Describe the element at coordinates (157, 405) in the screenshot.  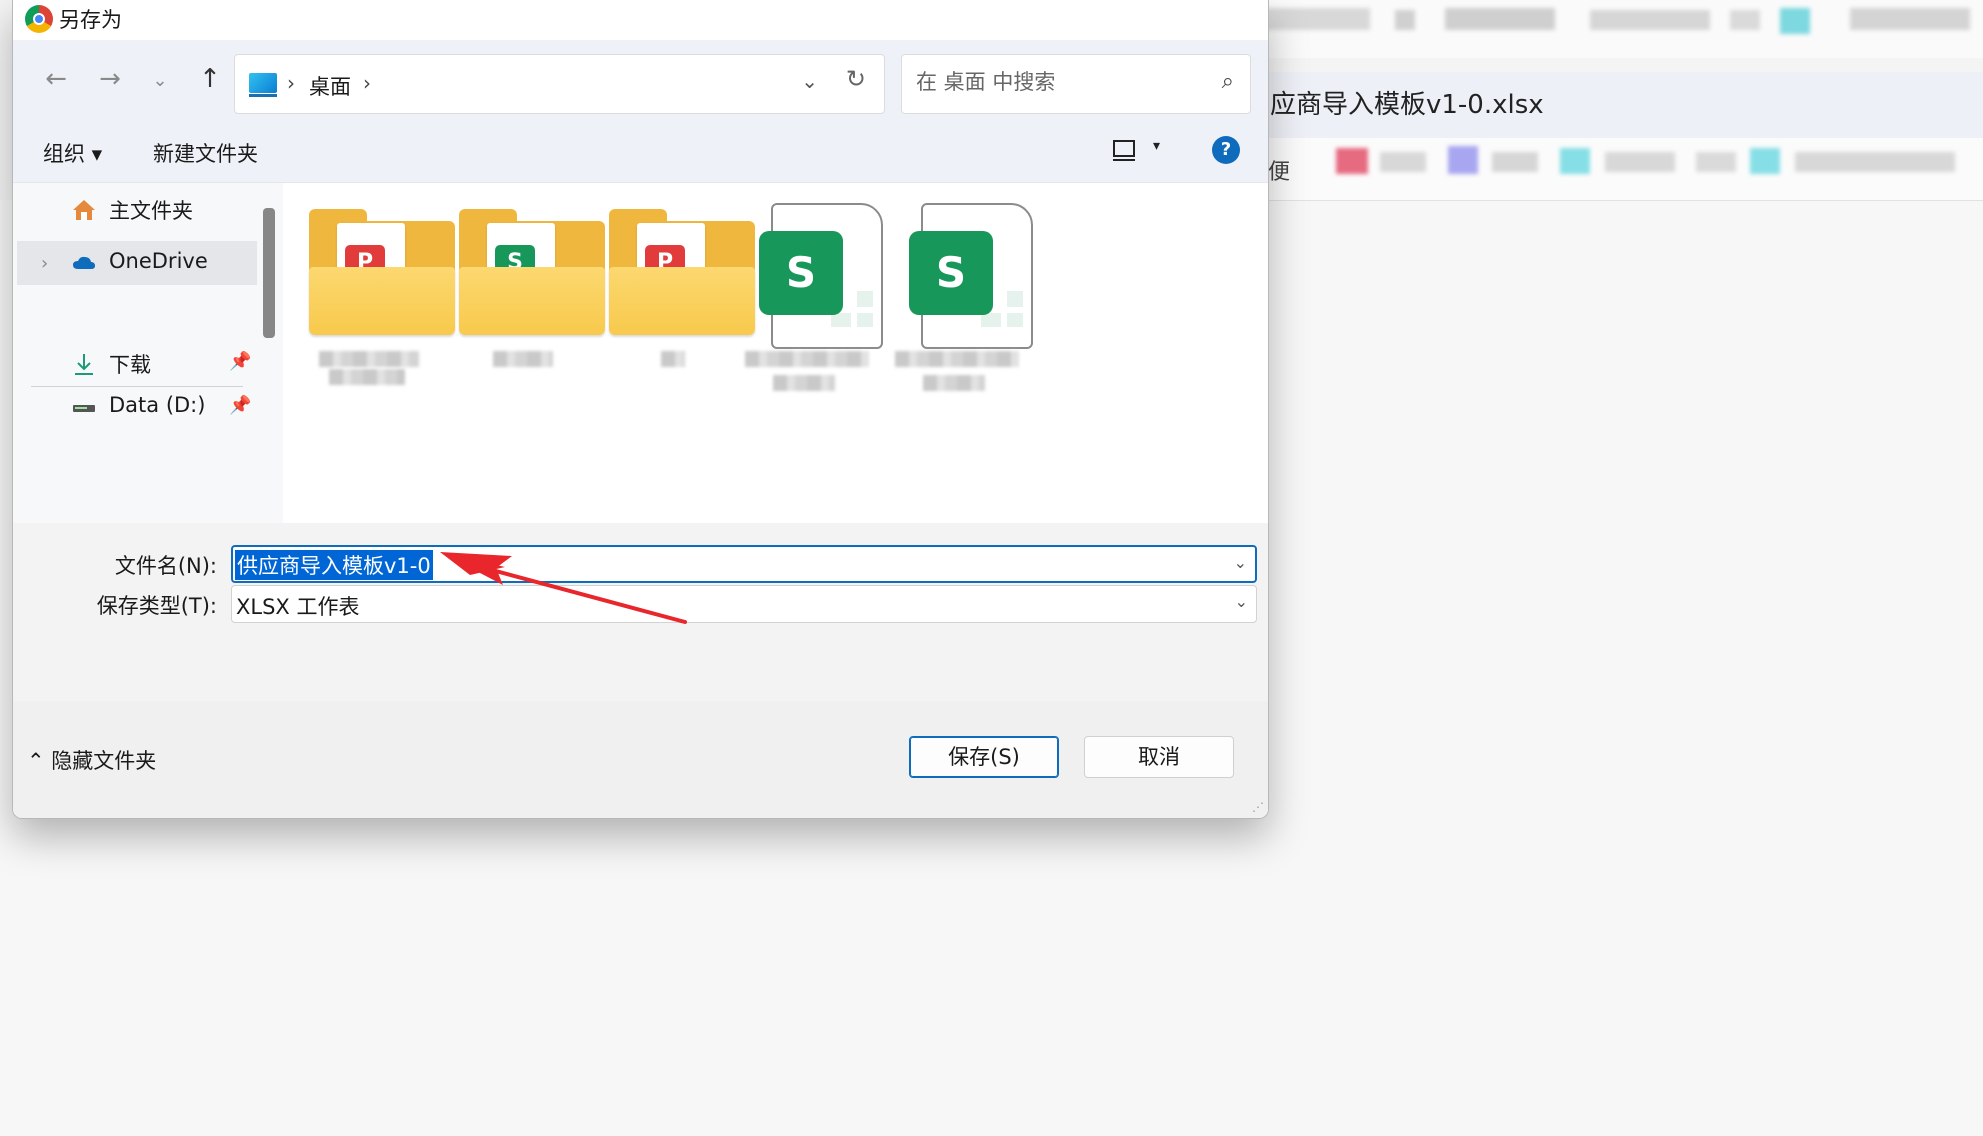
I see `sidebar-item-label: Data (D:)` at that location.